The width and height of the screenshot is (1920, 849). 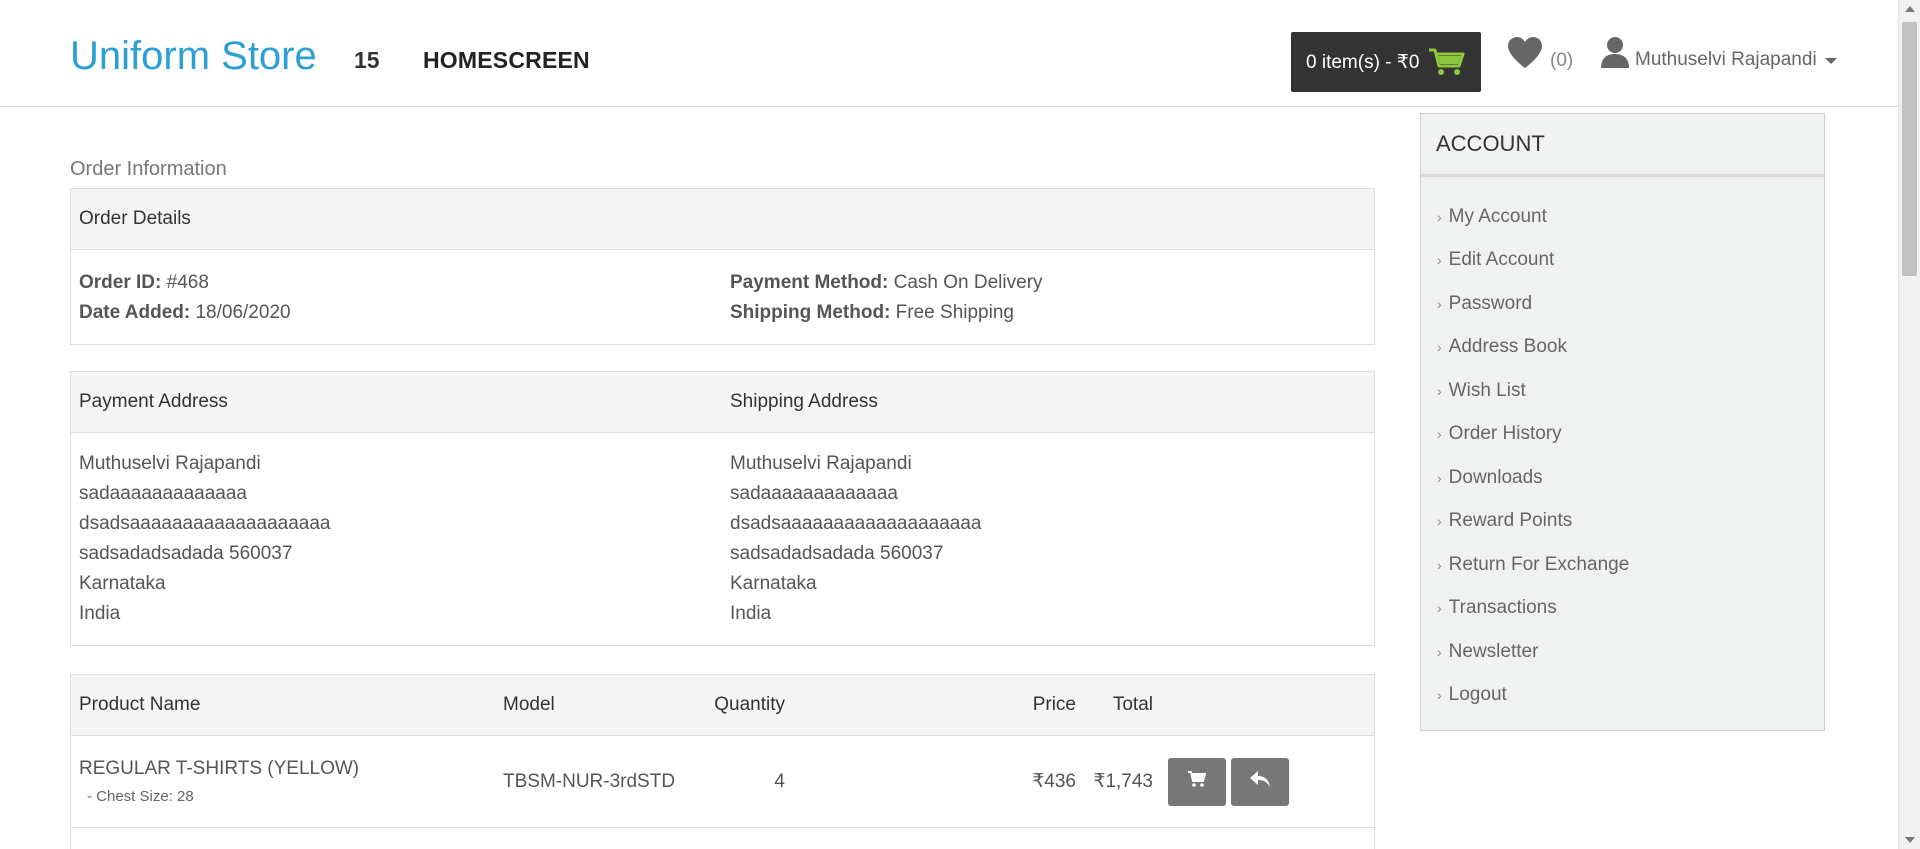 What do you see at coordinates (153, 401) in the screenshot?
I see `payment-address-title: Payment Address` at bounding box center [153, 401].